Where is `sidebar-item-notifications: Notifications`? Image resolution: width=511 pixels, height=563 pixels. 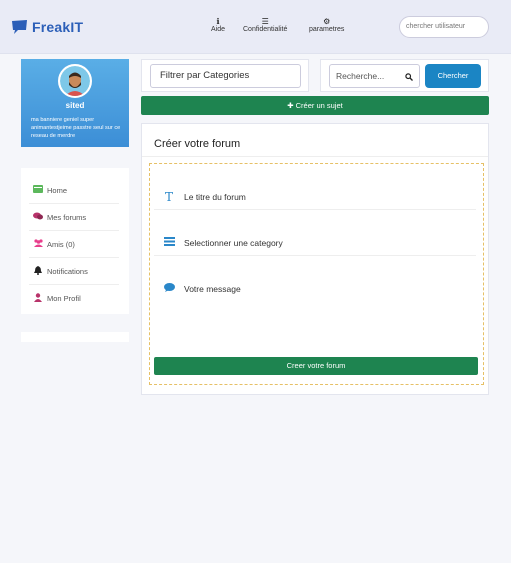 sidebar-item-notifications: Notifications is located at coordinates (74, 271).